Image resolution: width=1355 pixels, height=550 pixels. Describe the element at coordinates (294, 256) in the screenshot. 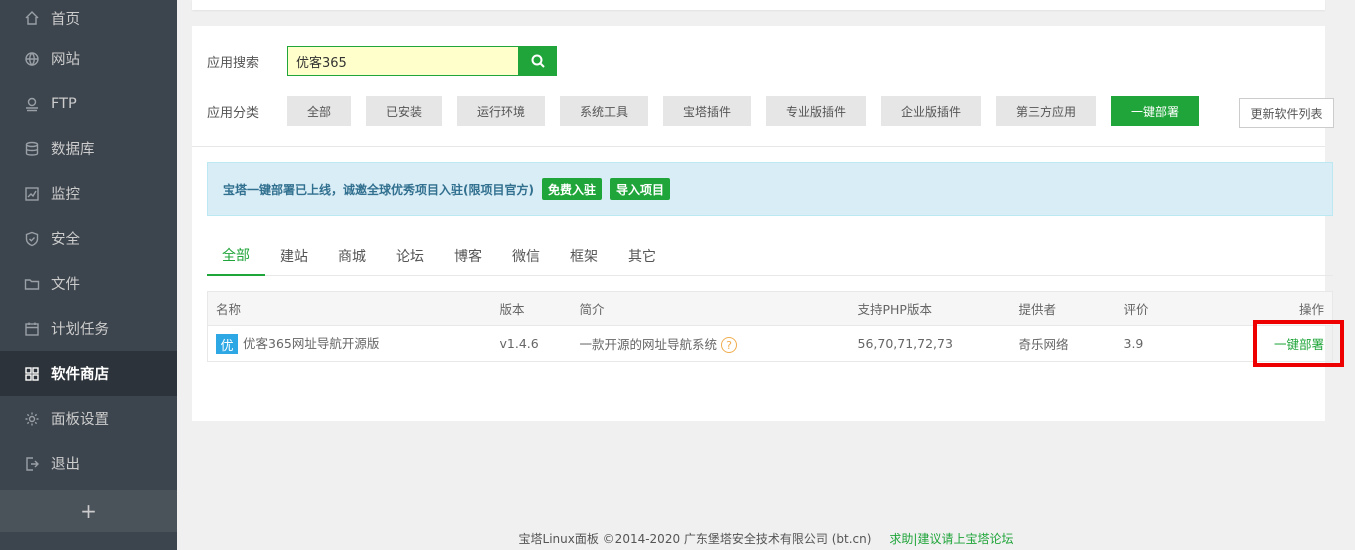

I see `tab-website: 建站` at that location.